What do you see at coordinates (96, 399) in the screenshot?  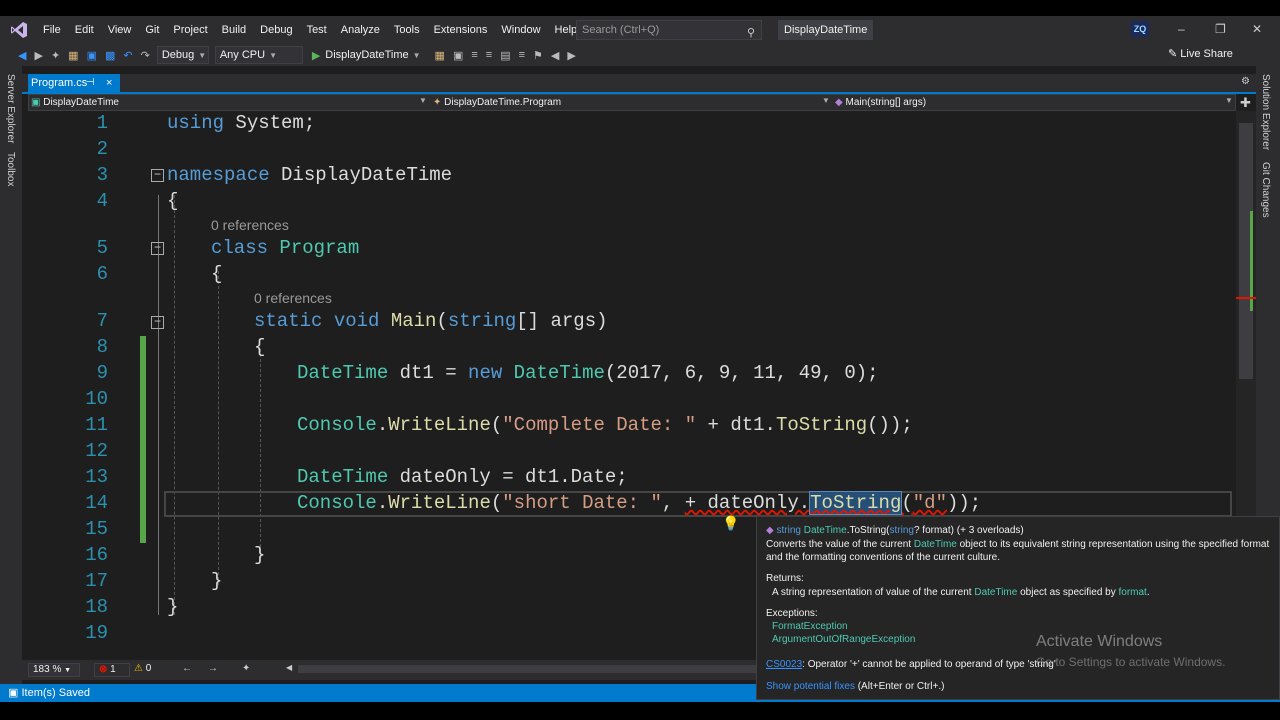 I see `line-number: 10` at bounding box center [96, 399].